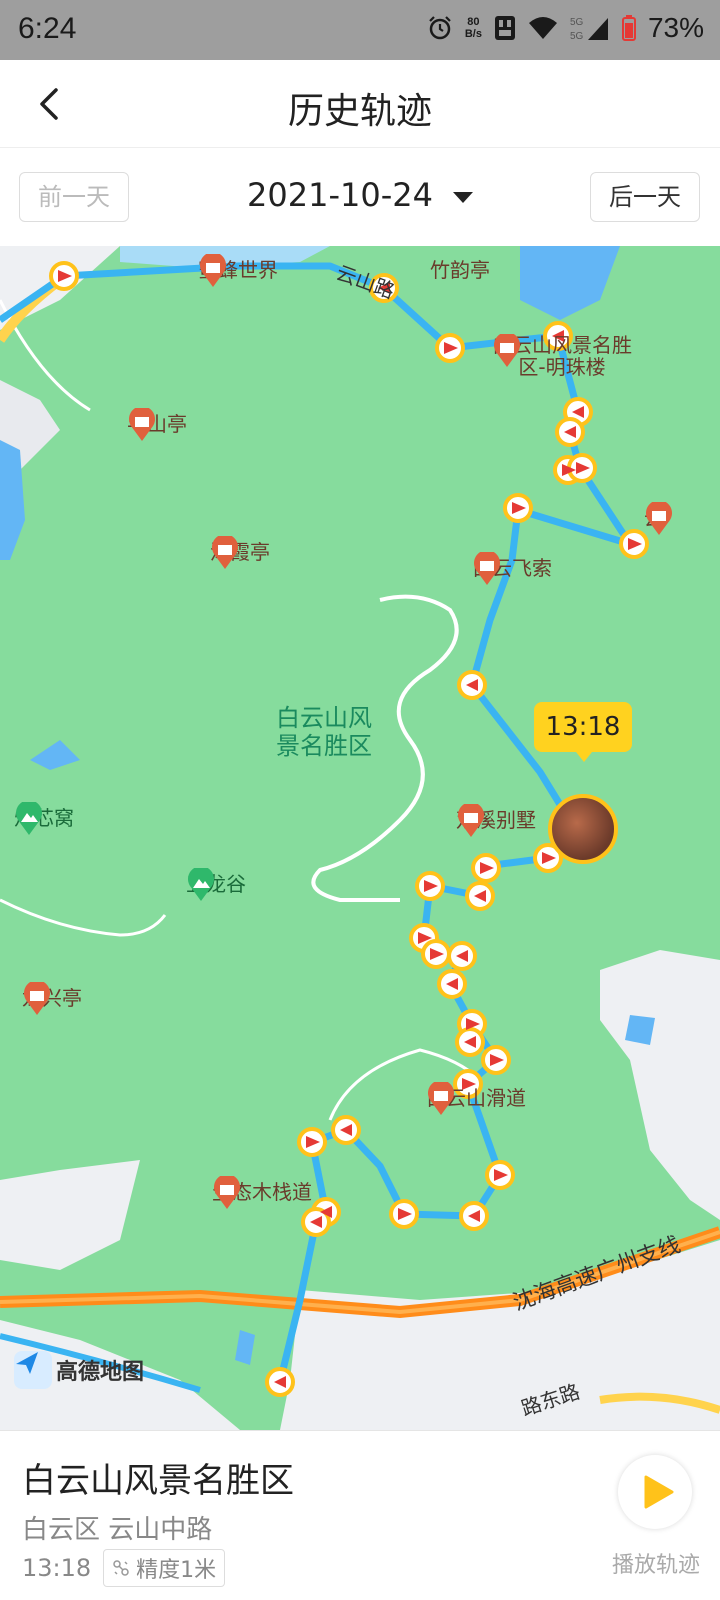 Image resolution: width=720 pixels, height=1600 pixels. I want to click on header: 历史轨迹, so click(360, 104).